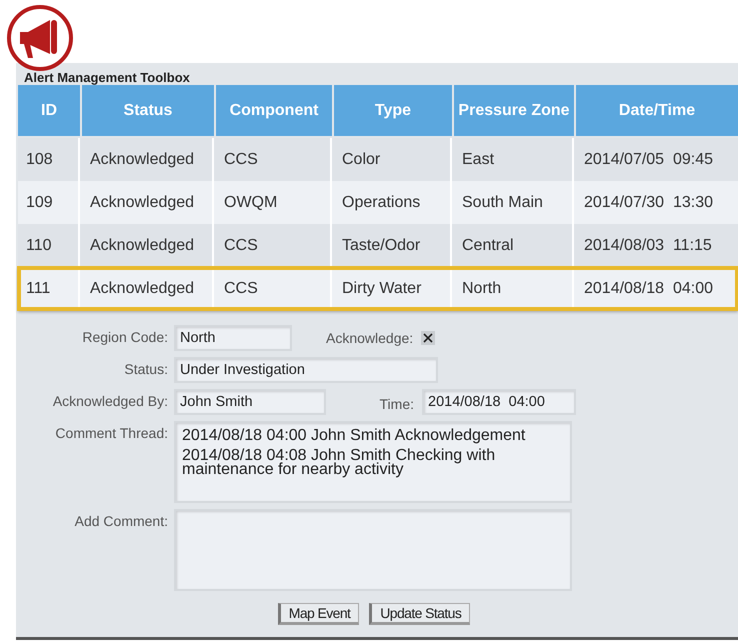 This screenshot has height=643, width=738. I want to click on column-header: Date/Time, so click(657, 110).